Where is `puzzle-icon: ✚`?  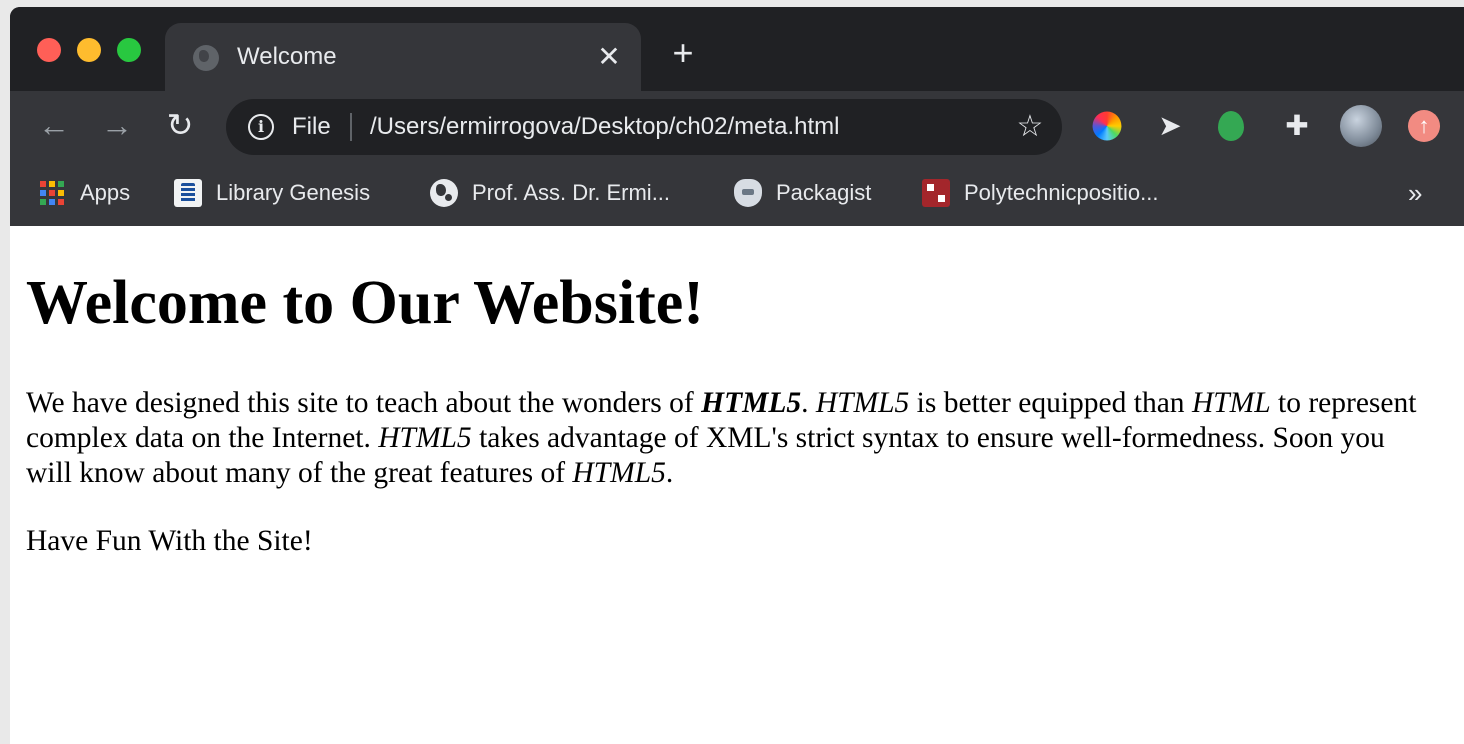 puzzle-icon: ✚ is located at coordinates (1297, 126).